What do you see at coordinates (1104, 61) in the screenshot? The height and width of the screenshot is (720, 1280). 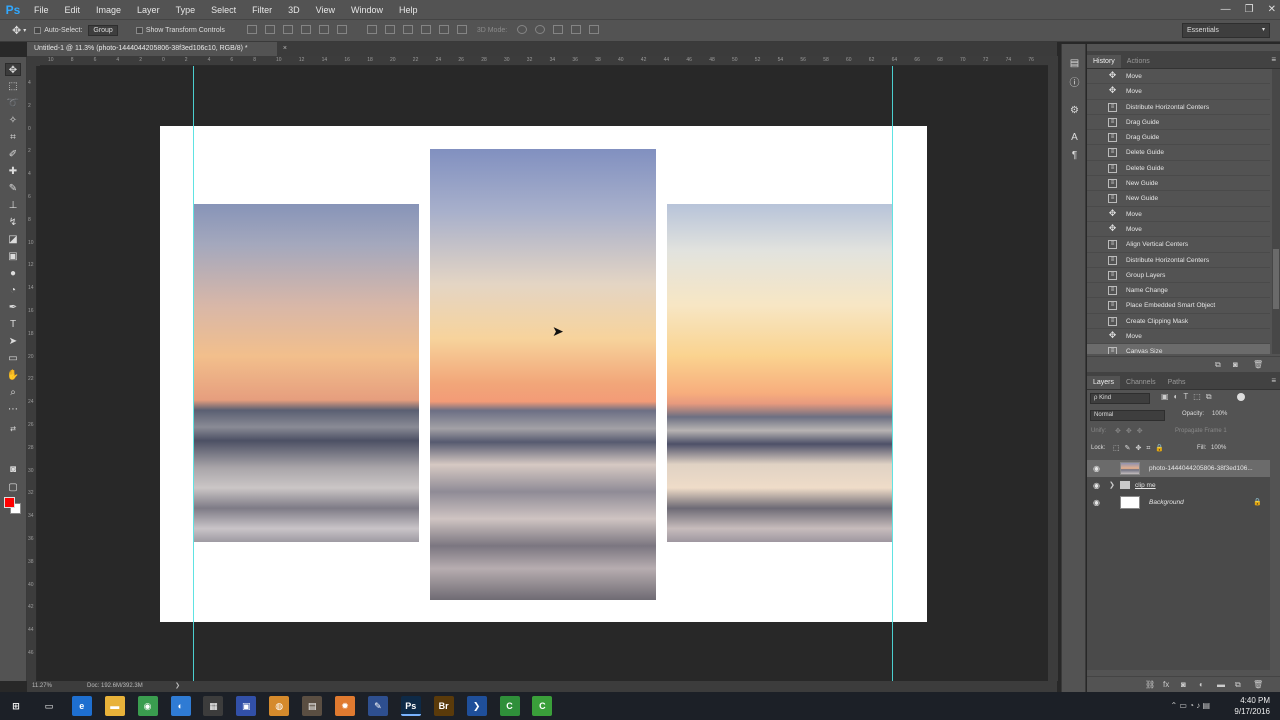 I see `tab-history: History` at bounding box center [1104, 61].